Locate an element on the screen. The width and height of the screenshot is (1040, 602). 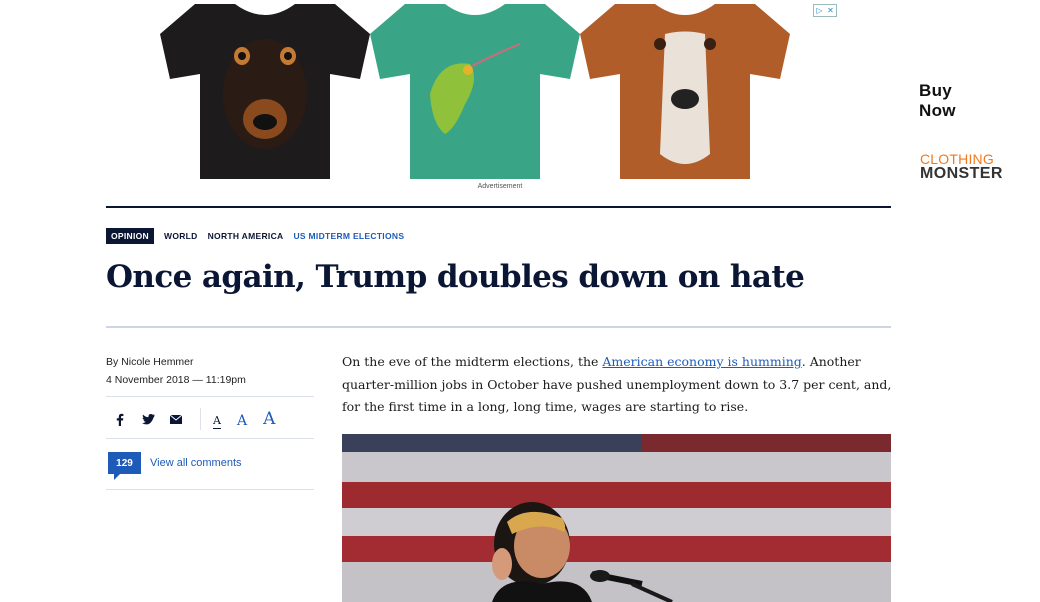
facebook-icon is located at coordinates (120, 419).